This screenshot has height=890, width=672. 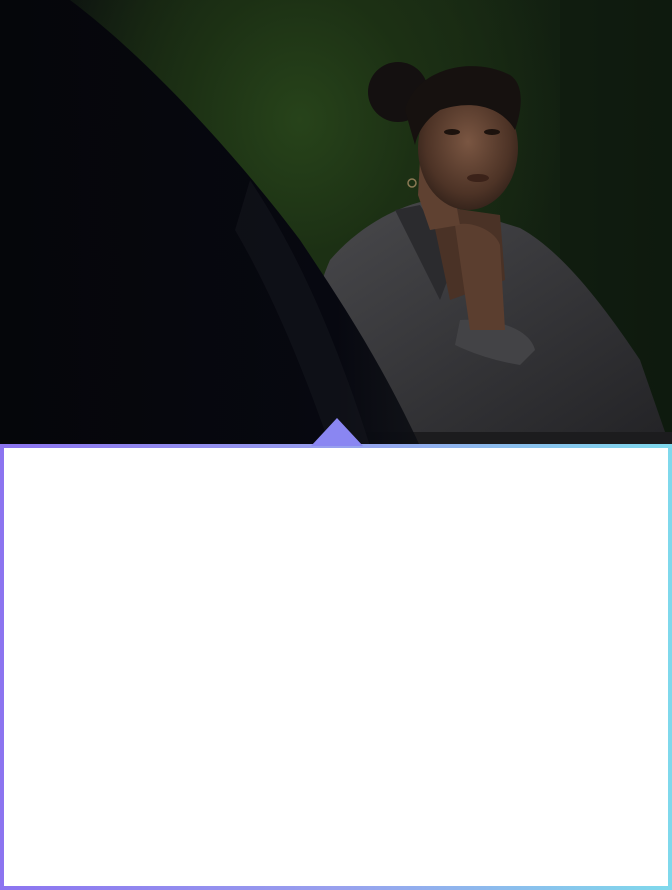 I want to click on pointer-triangle, so click(x=337, y=432).